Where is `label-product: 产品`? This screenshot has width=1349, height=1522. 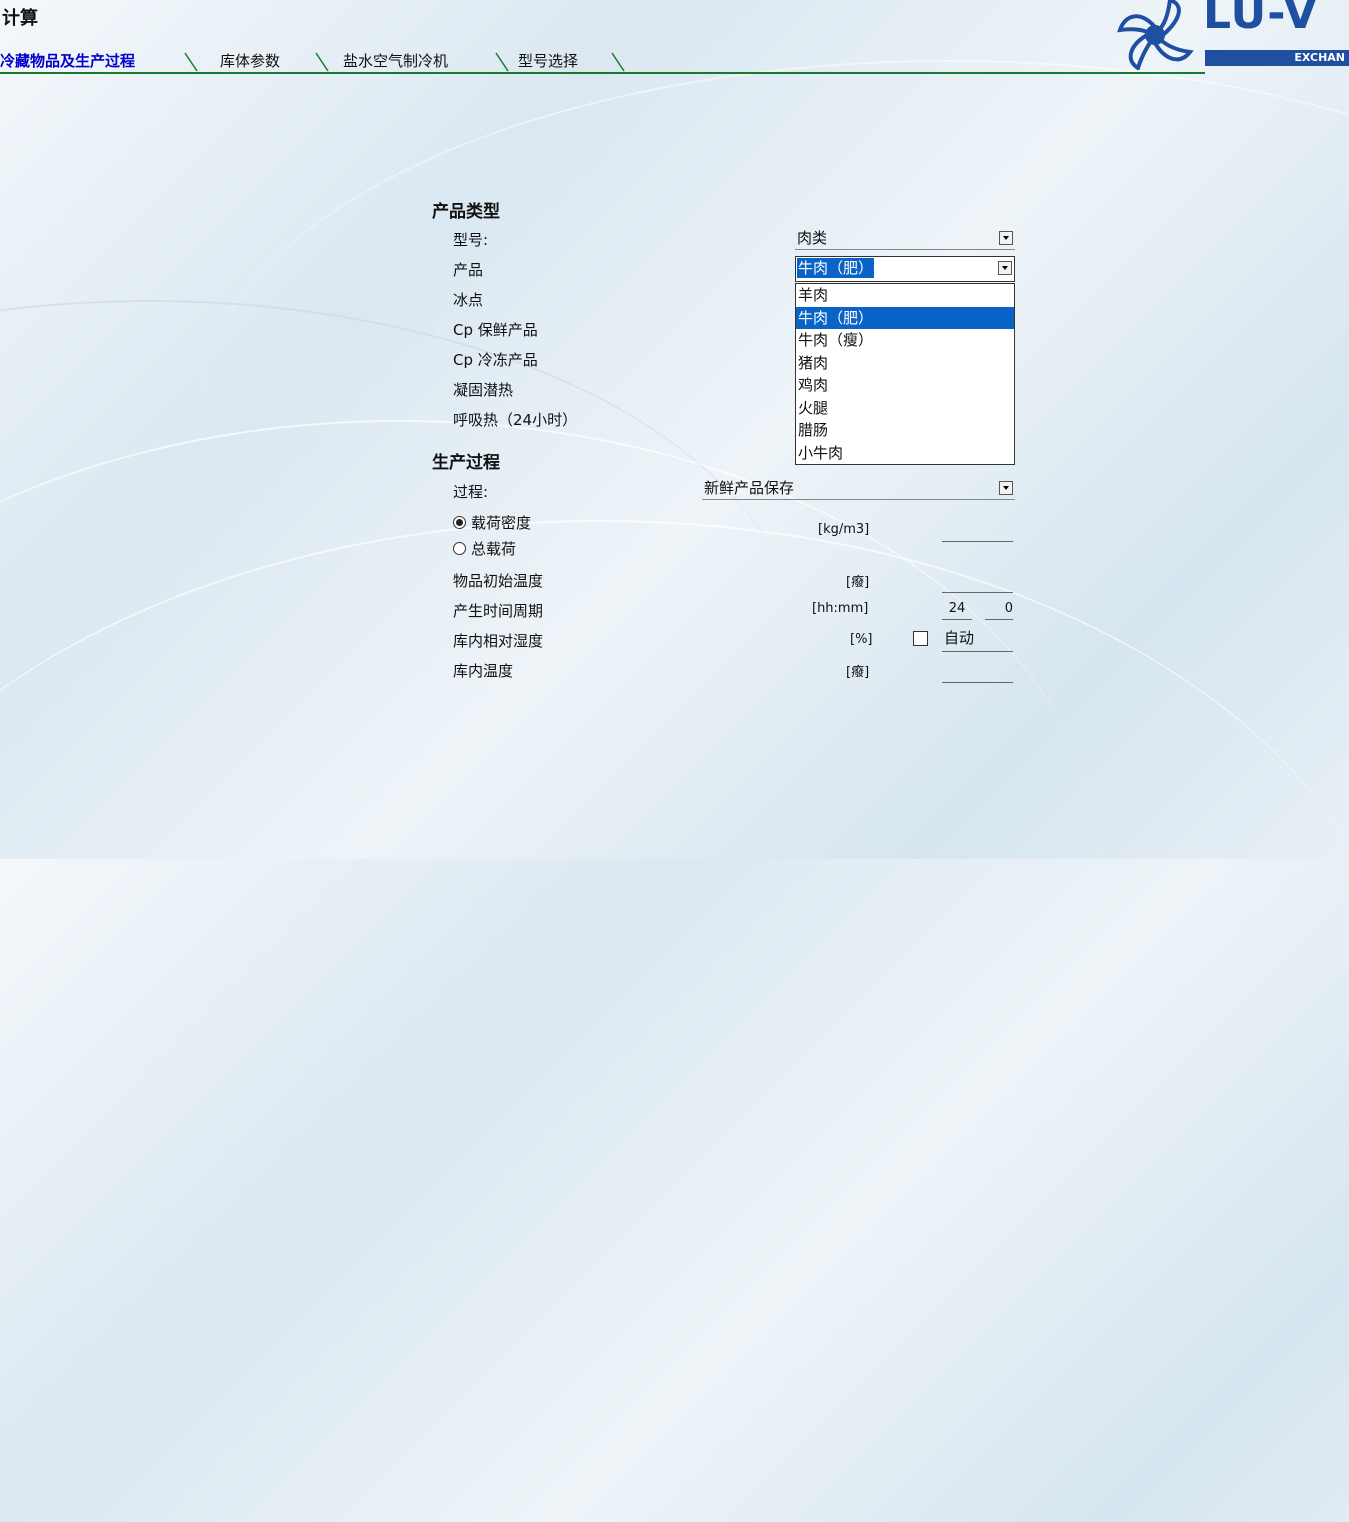 label-product: 产品 is located at coordinates (468, 270).